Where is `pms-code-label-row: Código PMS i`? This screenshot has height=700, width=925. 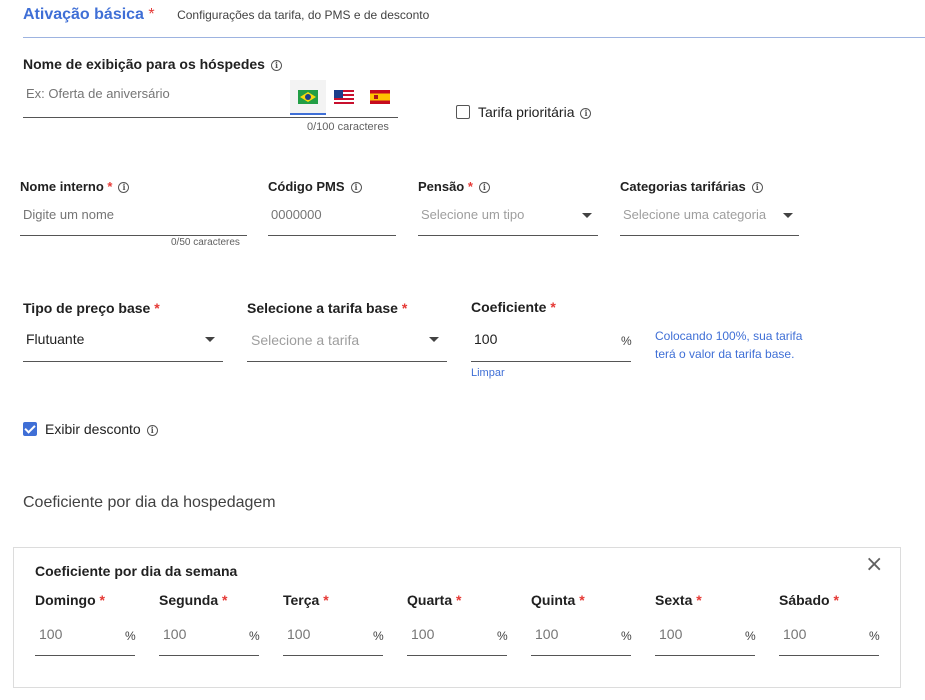
pms-code-label-row: Código PMS i is located at coordinates (315, 186).